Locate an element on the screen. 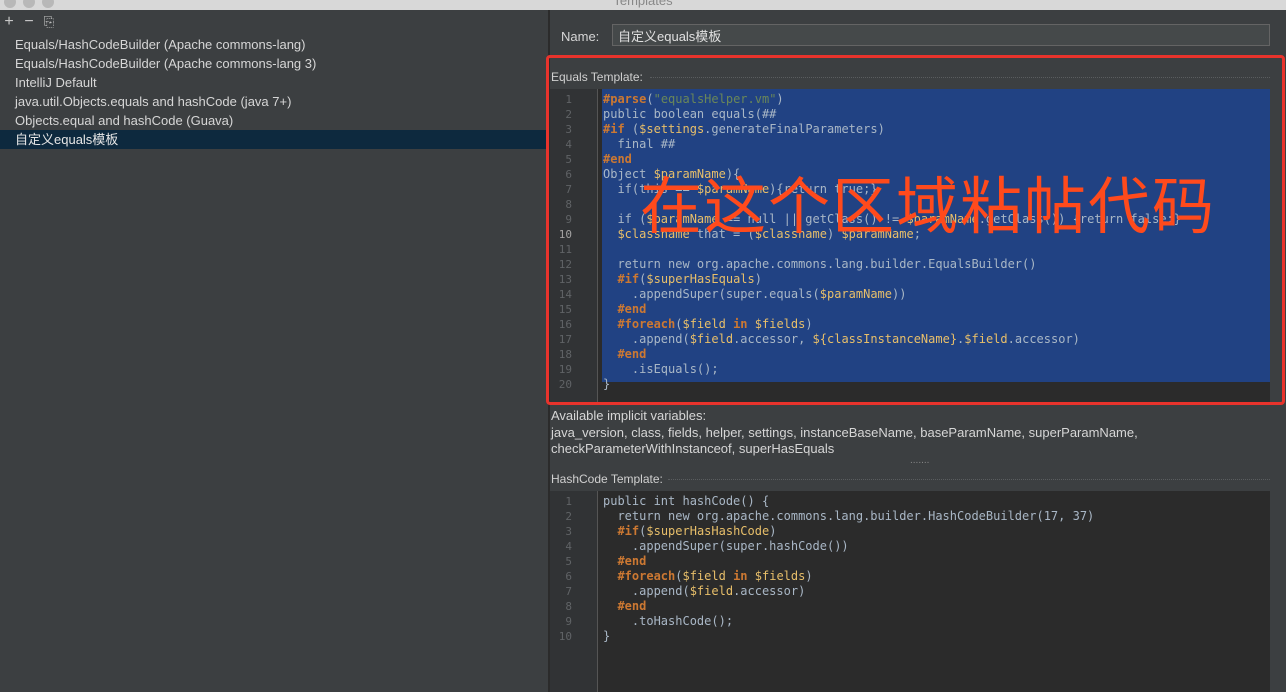 The height and width of the screenshot is (692, 1286). hashcode-section-rule is located at coordinates (969, 479).